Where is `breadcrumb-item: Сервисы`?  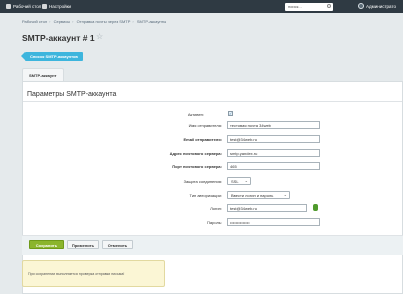
breadcrumb-item: Сервисы is located at coordinates (62, 21).